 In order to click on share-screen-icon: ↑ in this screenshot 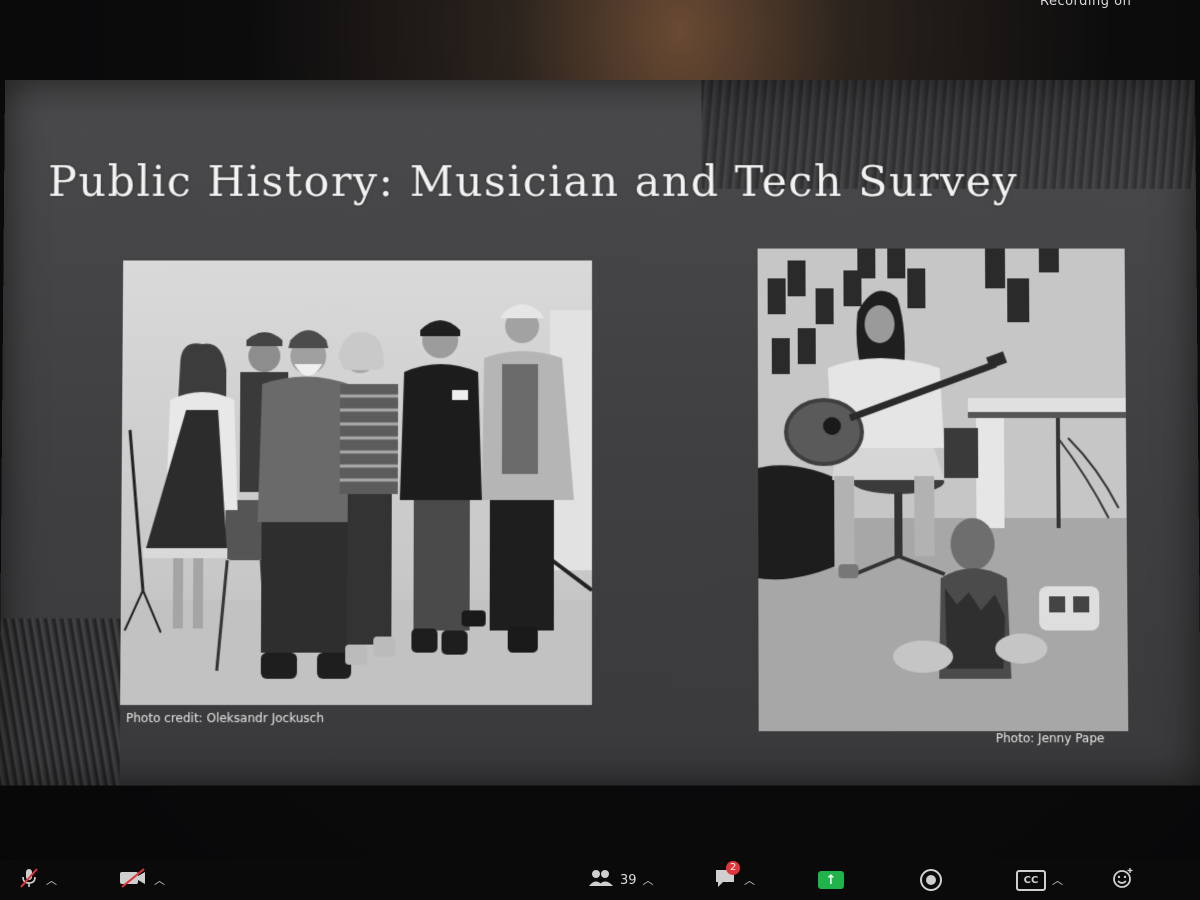, I will do `click(831, 880)`.